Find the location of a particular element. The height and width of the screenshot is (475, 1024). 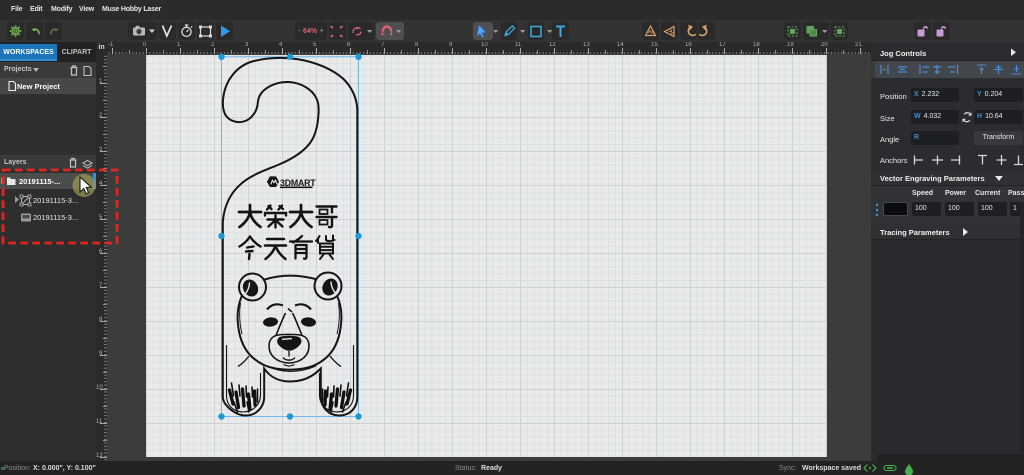

svg-text: 3DMART is located at coordinates (298, 183).